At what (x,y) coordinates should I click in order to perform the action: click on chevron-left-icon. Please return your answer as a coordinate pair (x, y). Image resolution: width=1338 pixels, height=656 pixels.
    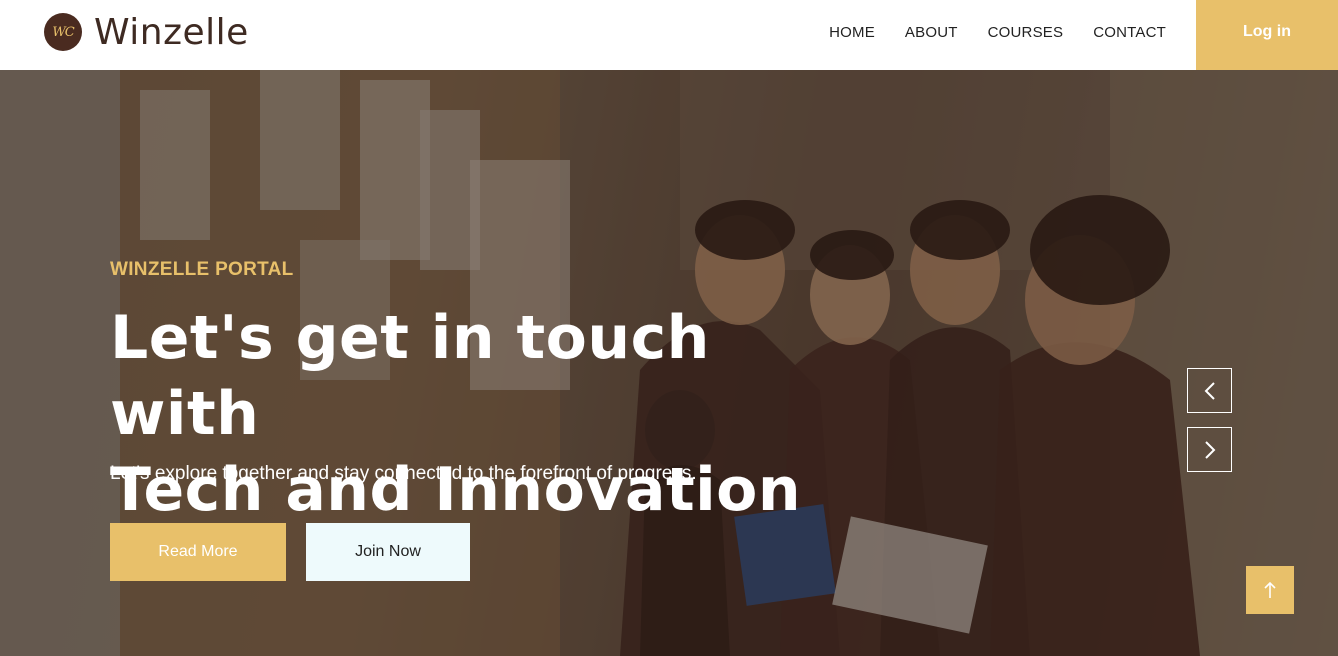
    Looking at the image, I should click on (1209, 390).